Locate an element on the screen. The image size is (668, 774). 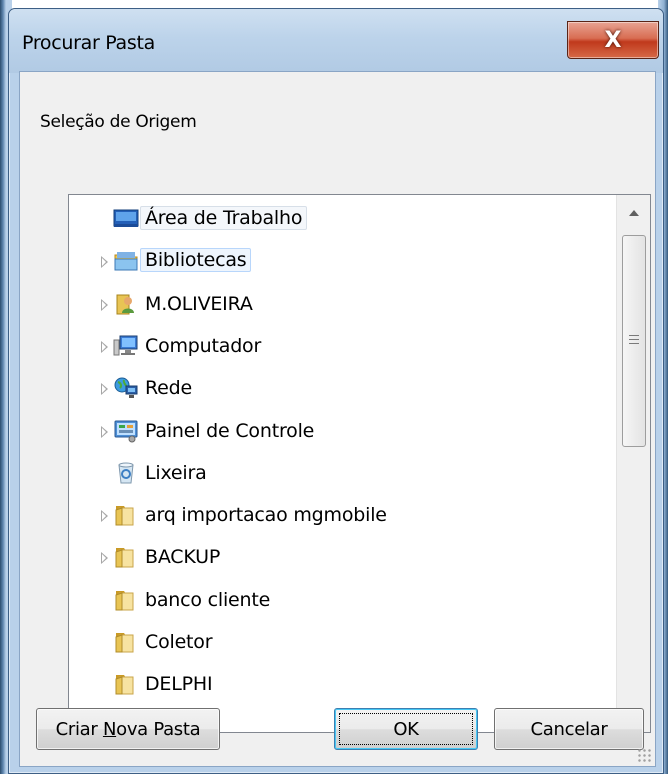
tree-item-label: Área de Trabalho is located at coordinates (224, 218).